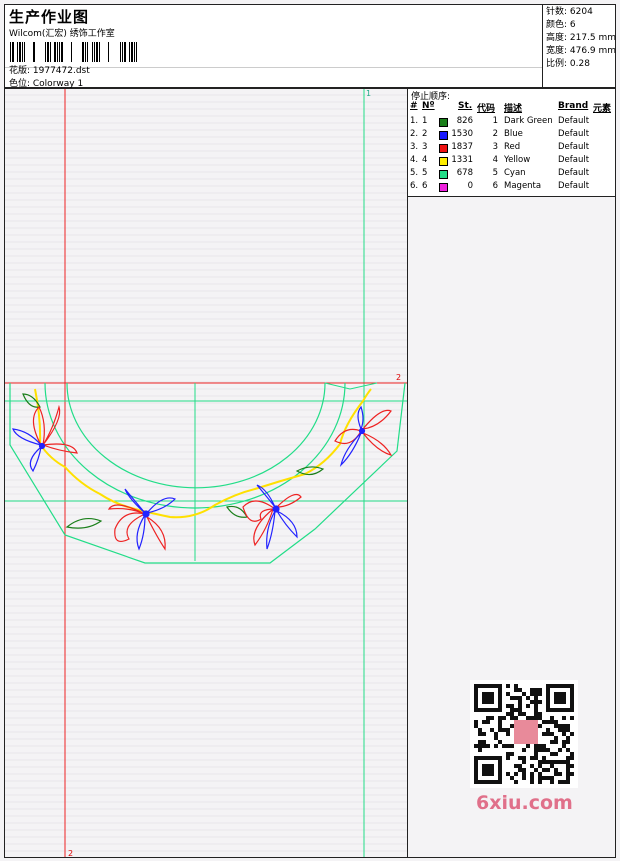 This screenshot has width=620, height=861. Describe the element at coordinates (573, 106) in the screenshot. I see `col-header-brand: Brand` at that location.